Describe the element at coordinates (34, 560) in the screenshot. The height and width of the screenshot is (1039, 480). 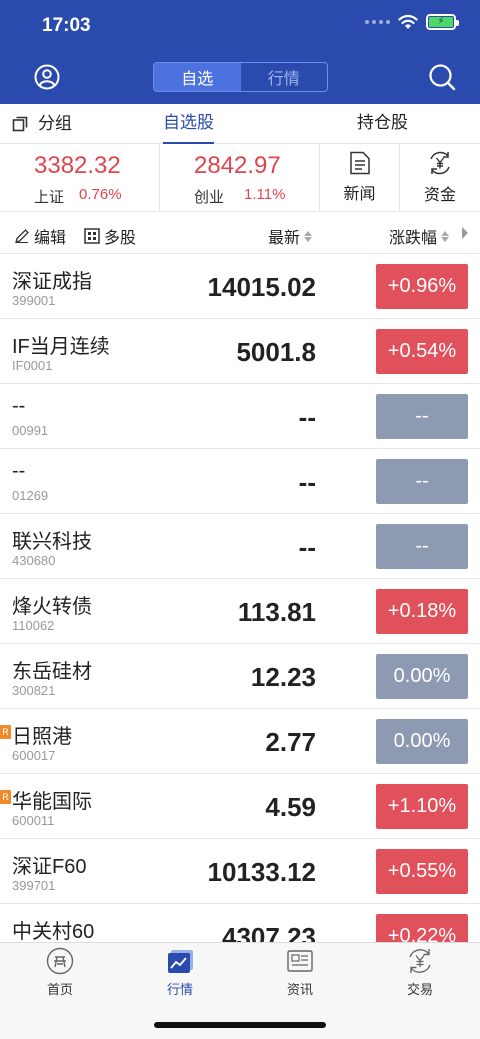
I see `stock-code: 430680` at that location.